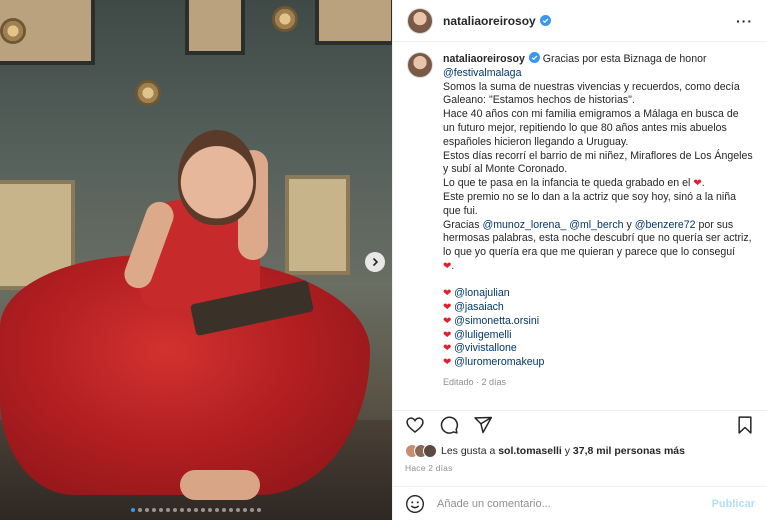  What do you see at coordinates (574, 503) in the screenshot?
I see `comment-input` at bounding box center [574, 503].